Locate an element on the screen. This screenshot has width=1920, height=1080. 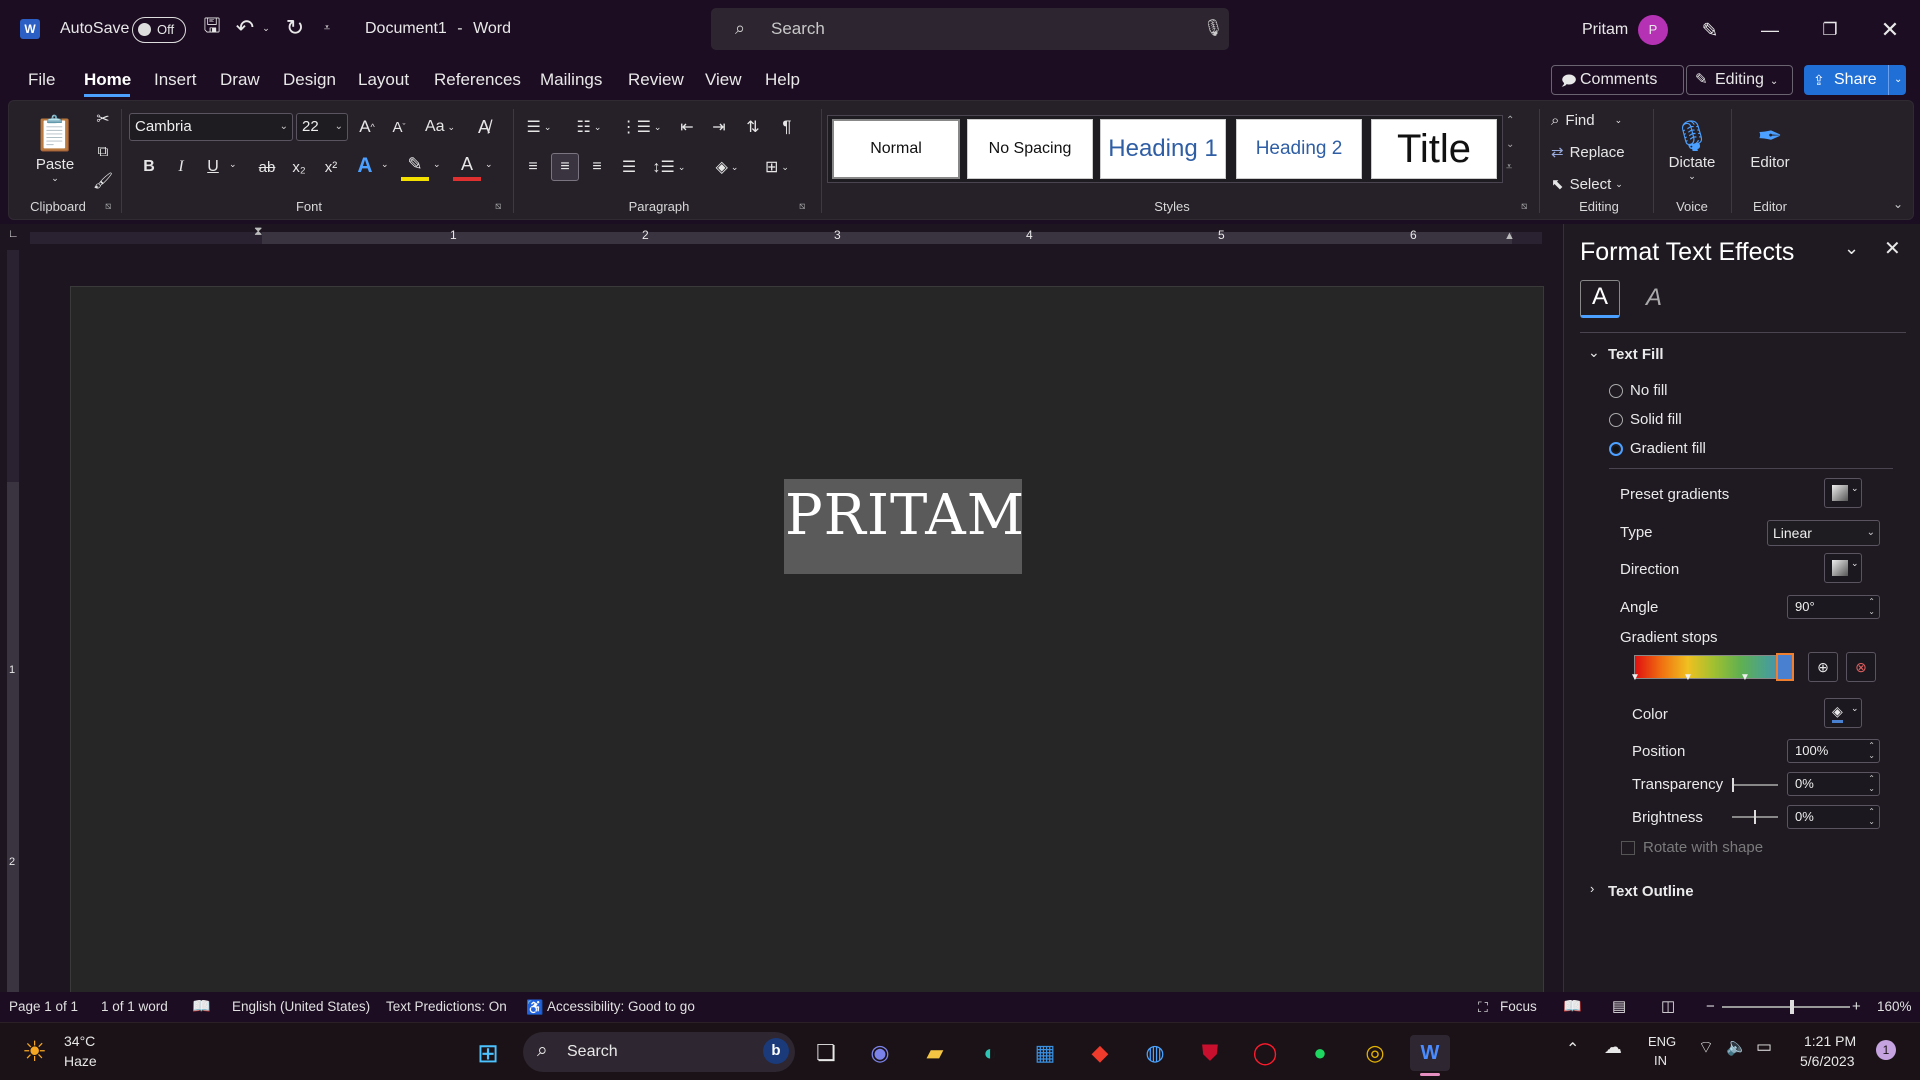
print-layout-icon: ▤ is located at coordinates (1619, 1007).